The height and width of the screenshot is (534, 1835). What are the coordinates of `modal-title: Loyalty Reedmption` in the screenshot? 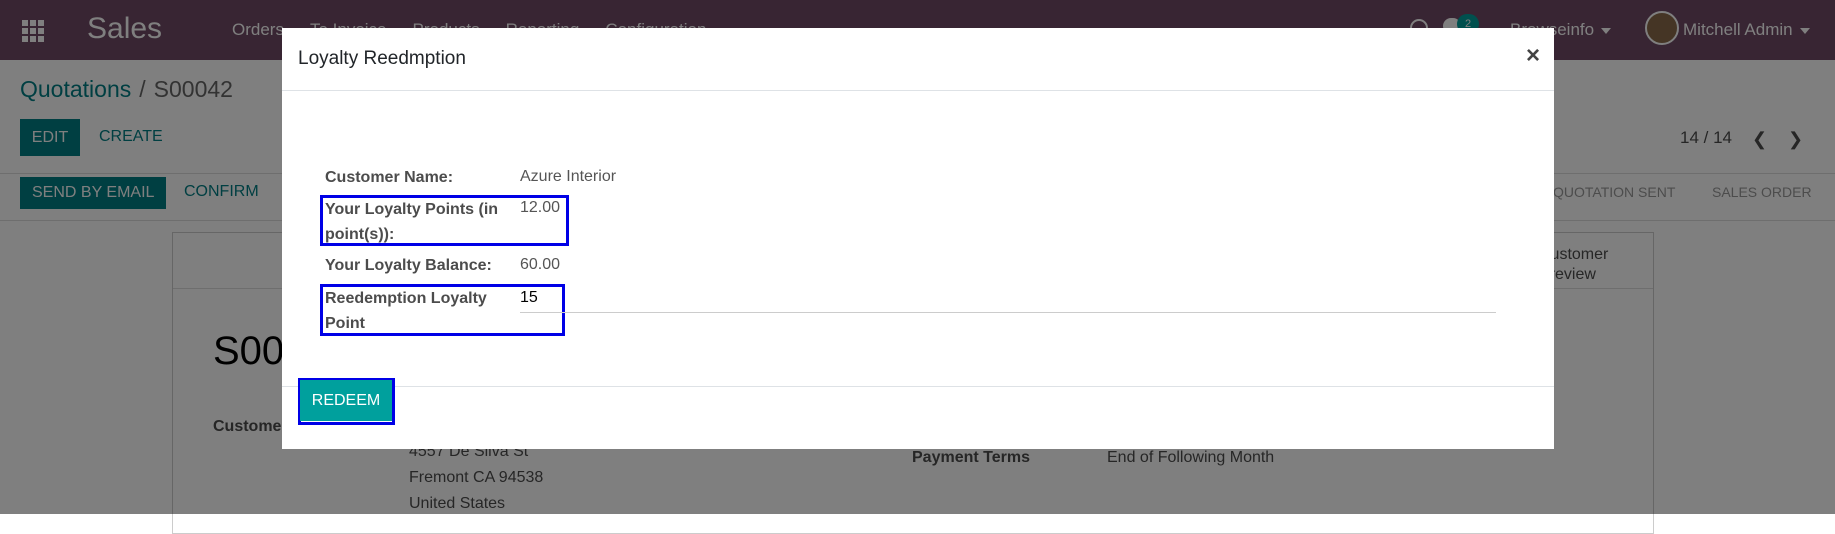 It's located at (382, 58).